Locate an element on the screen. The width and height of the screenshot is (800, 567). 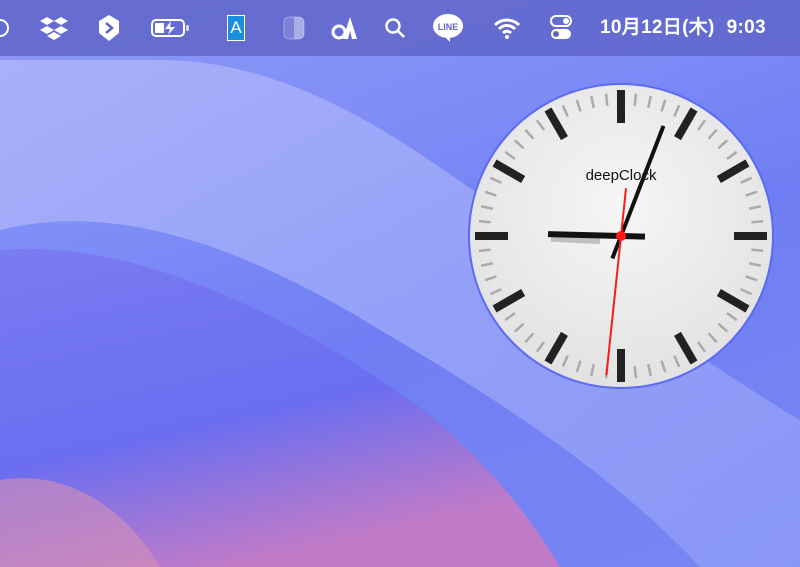
battery-charging-icon is located at coordinates (171, 28).